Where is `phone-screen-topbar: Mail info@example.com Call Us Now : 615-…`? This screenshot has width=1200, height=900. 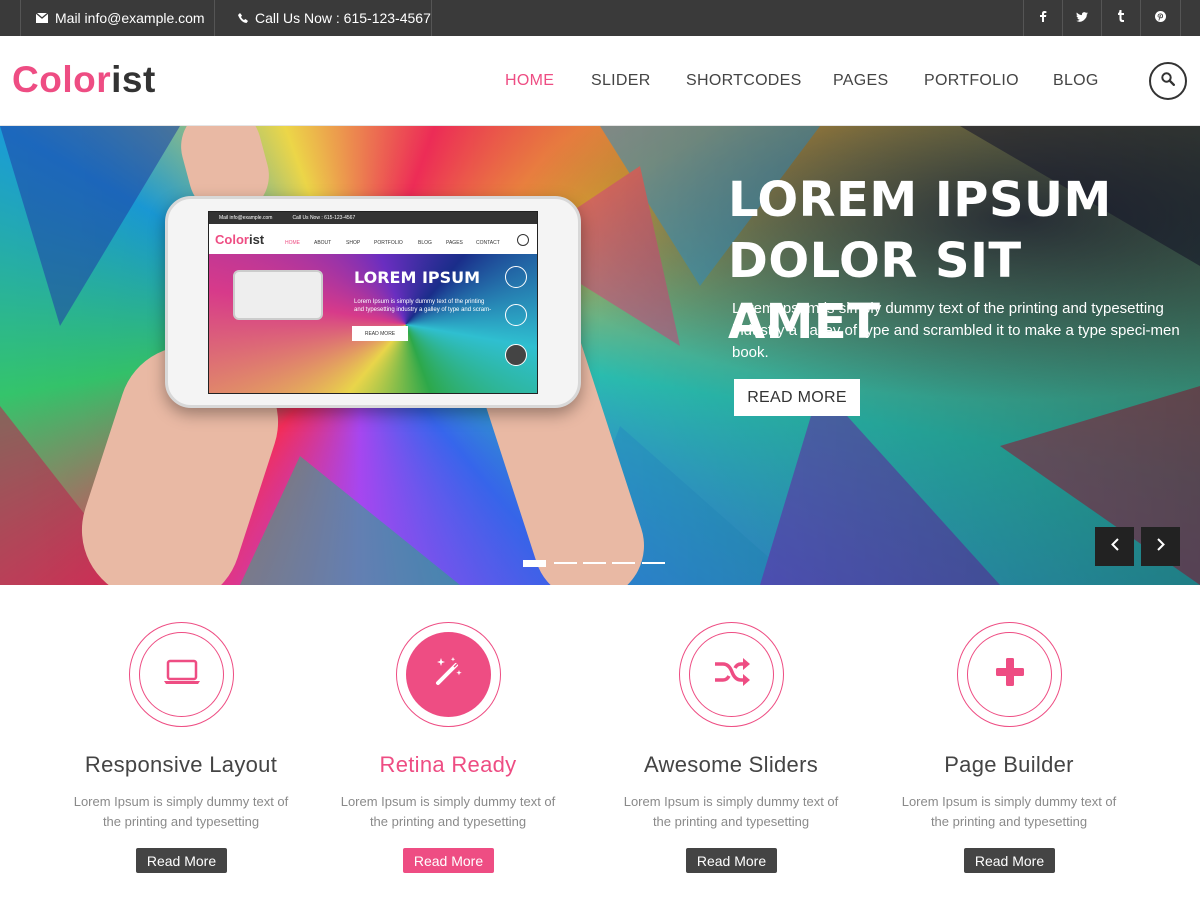
phone-screen-topbar: Mail info@example.com Call Us Now : 615-… is located at coordinates (373, 218).